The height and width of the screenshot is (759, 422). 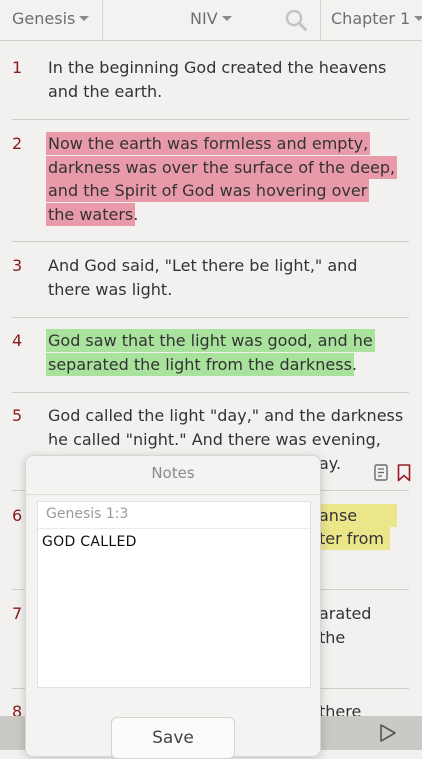 What do you see at coordinates (332, 637) in the screenshot?
I see `verse-text-line: the` at bounding box center [332, 637].